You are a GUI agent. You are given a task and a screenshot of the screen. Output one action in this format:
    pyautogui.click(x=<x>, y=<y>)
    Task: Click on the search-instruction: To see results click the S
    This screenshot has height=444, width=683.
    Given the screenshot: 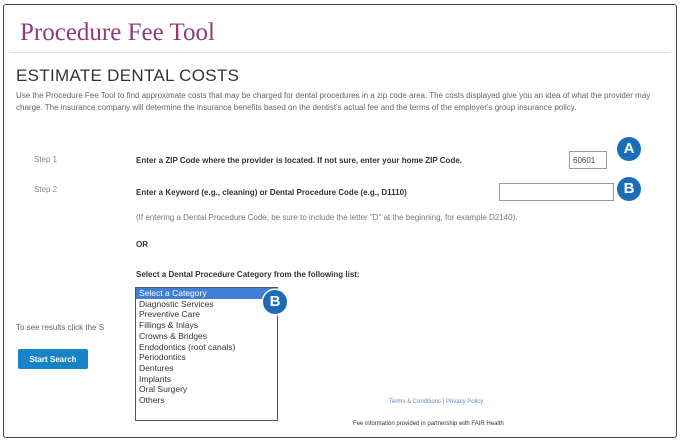 What is the action you would take?
    pyautogui.click(x=60, y=327)
    